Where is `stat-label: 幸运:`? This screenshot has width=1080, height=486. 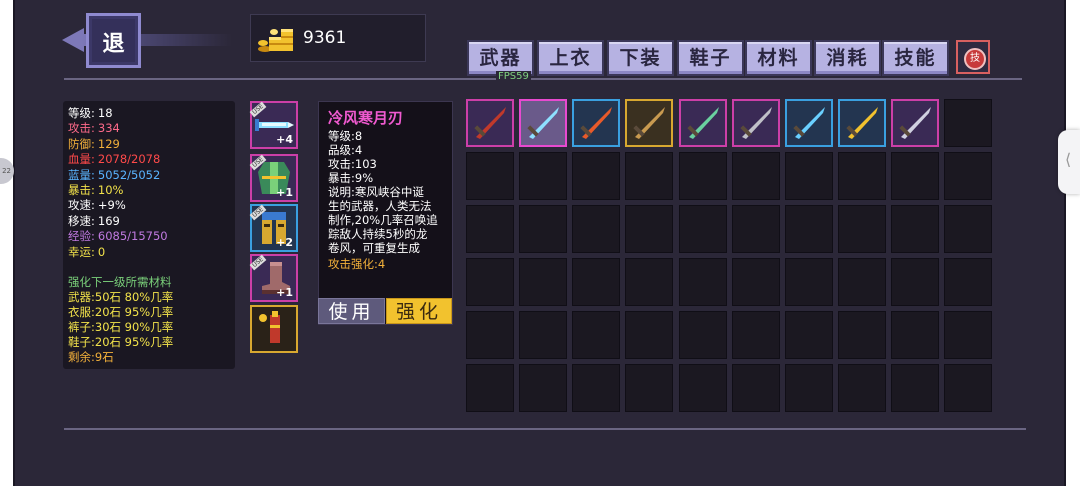
stat-label: 幸运: is located at coordinates (81, 251).